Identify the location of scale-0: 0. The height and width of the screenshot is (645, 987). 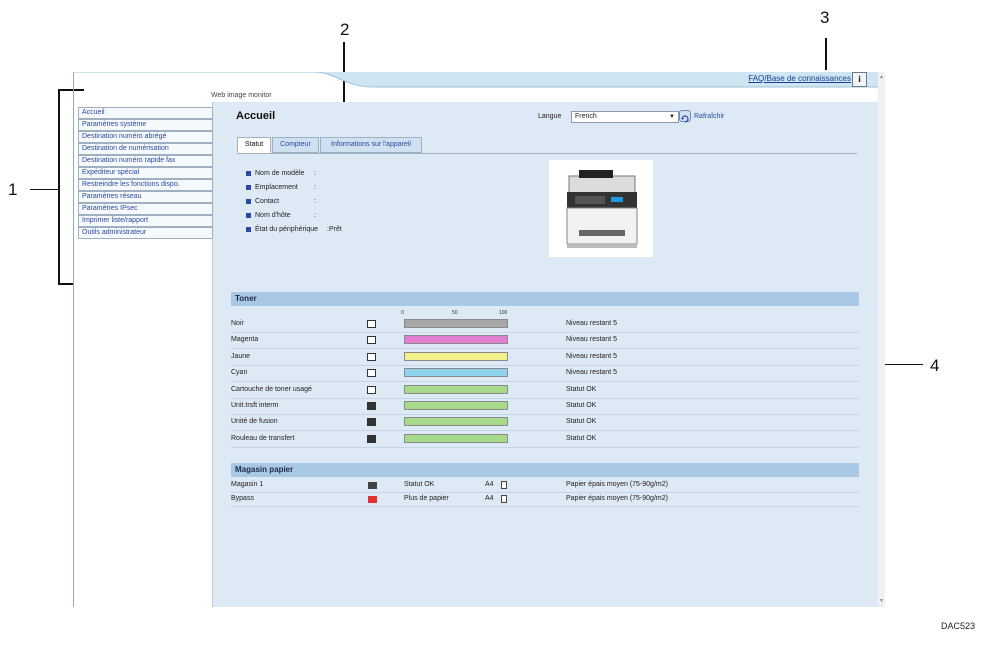
(402, 313).